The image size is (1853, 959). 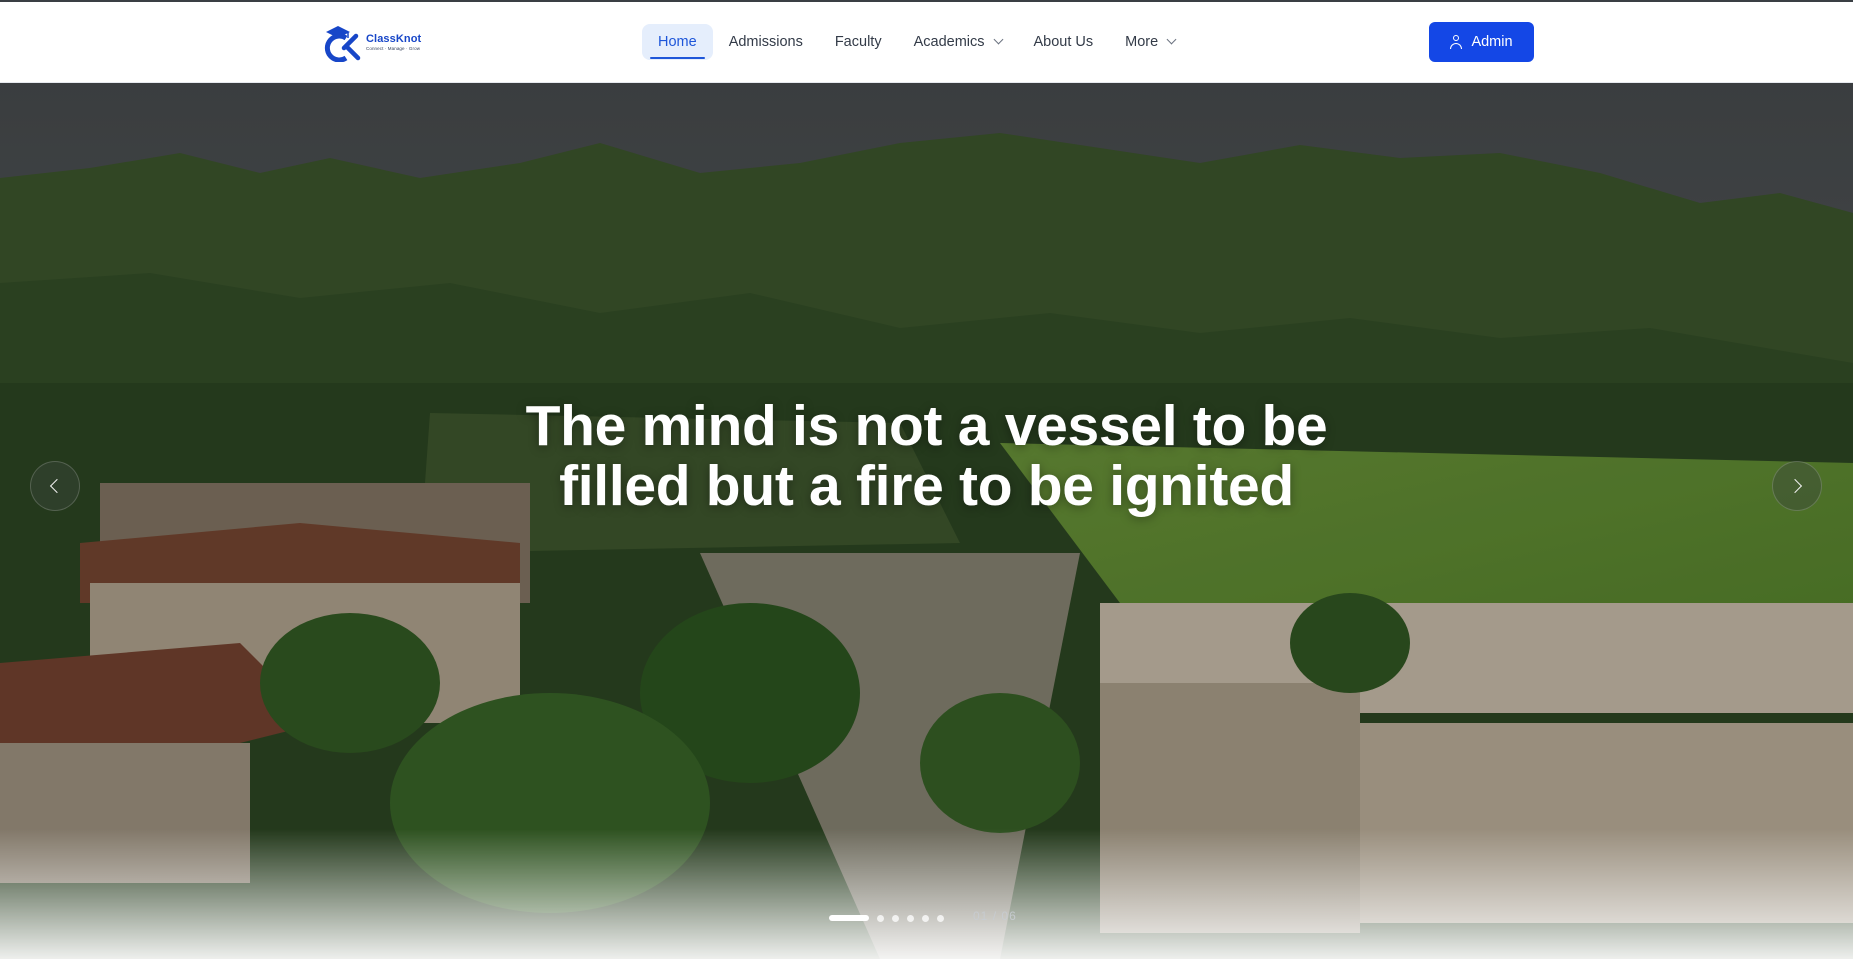 I want to click on admin-login-button: Admin, so click(x=1481, y=42).